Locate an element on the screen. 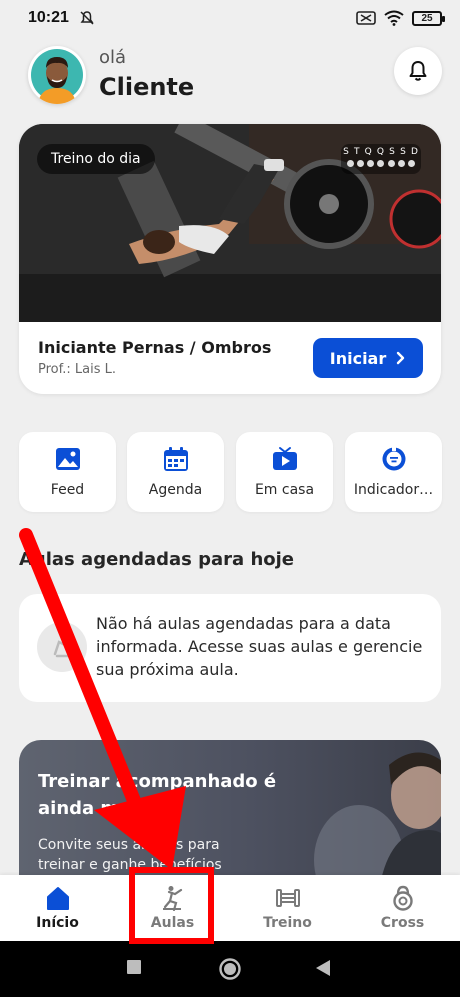  bell-icon is located at coordinates (418, 71).